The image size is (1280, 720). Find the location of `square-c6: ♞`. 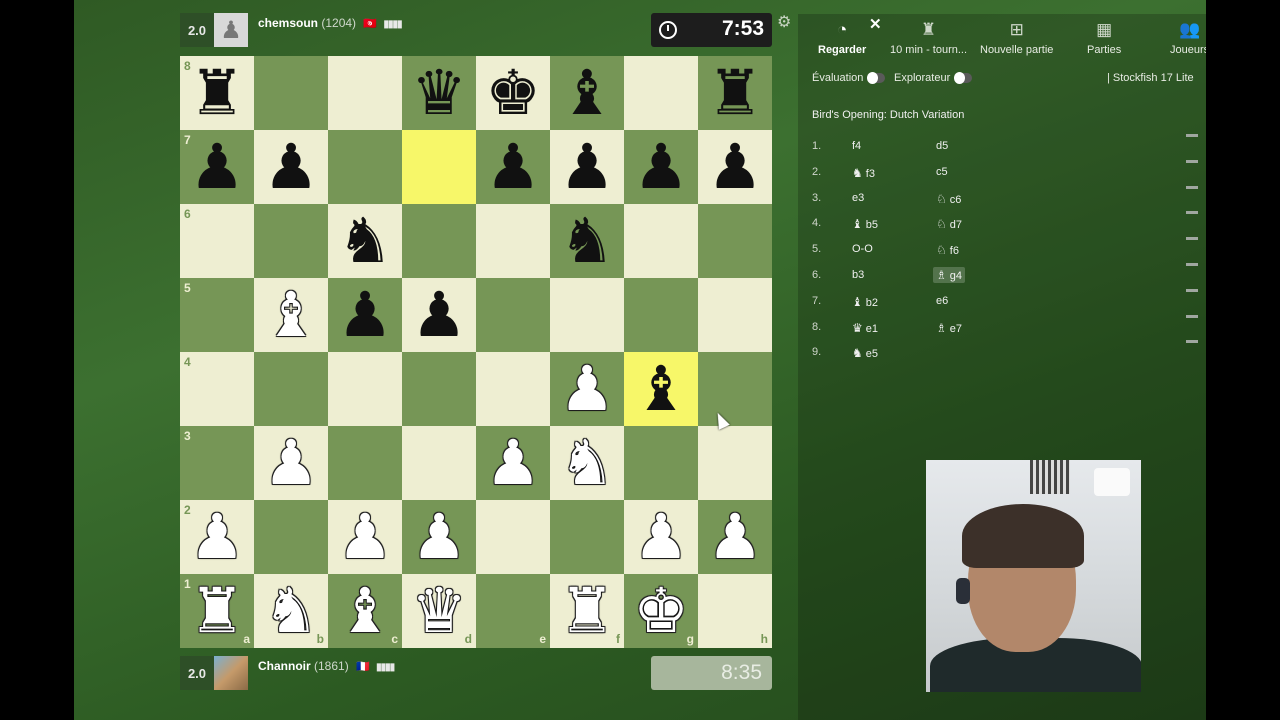

square-c6: ♞ is located at coordinates (365, 241).